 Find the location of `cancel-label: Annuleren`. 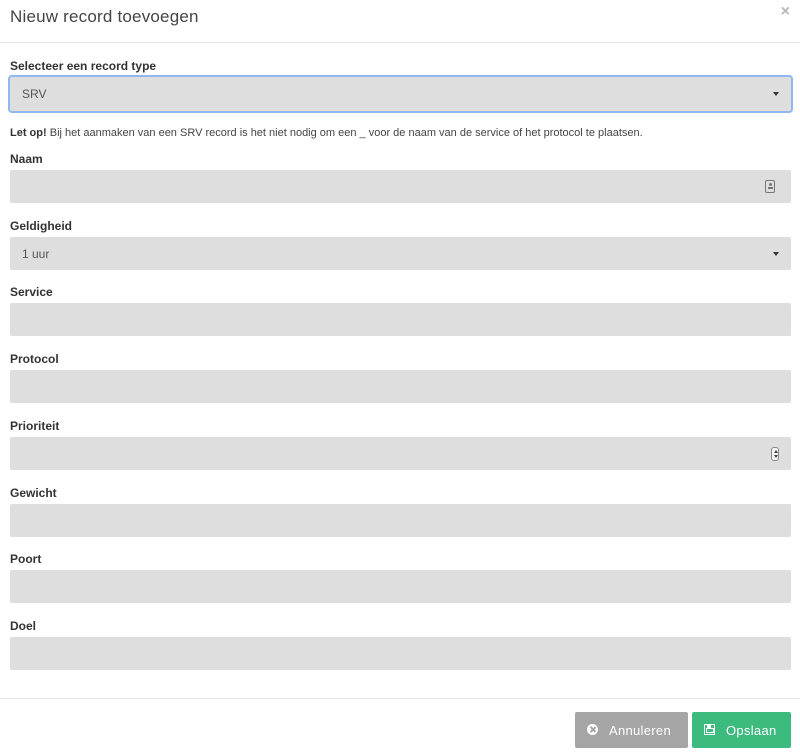

cancel-label: Annuleren is located at coordinates (640, 730).